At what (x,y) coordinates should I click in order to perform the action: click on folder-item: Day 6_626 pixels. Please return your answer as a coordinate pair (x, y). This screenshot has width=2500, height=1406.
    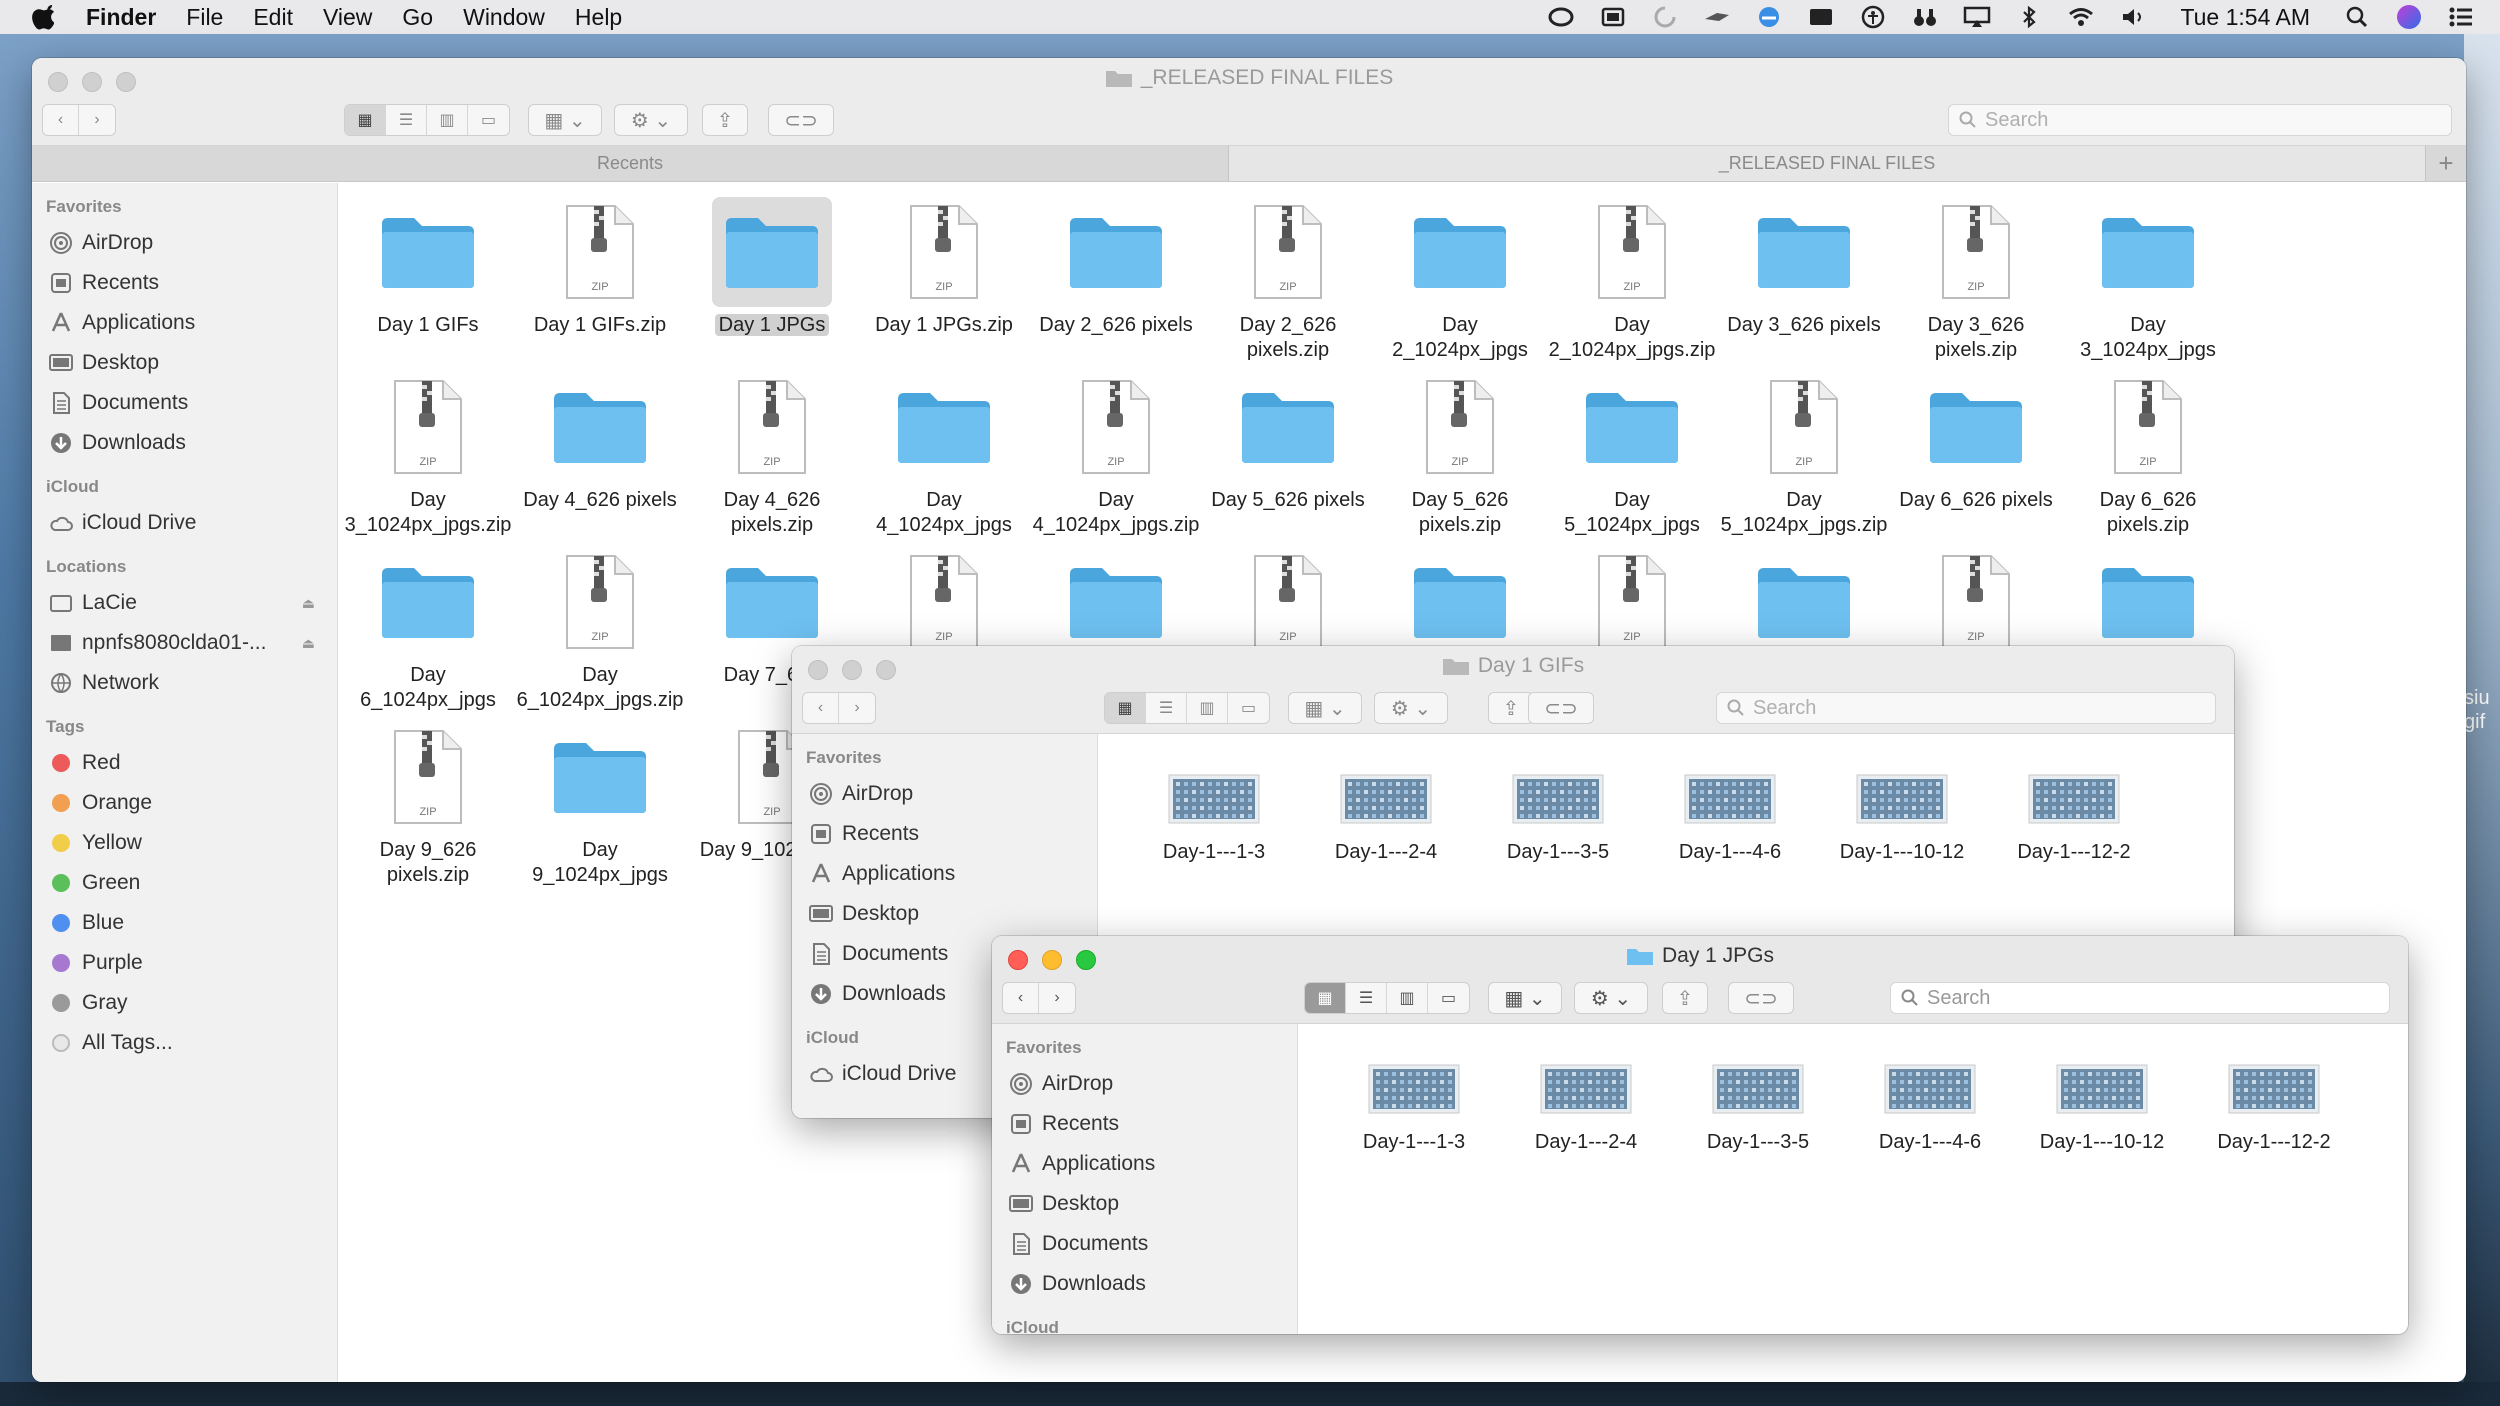
    Looking at the image, I should click on (1976, 442).